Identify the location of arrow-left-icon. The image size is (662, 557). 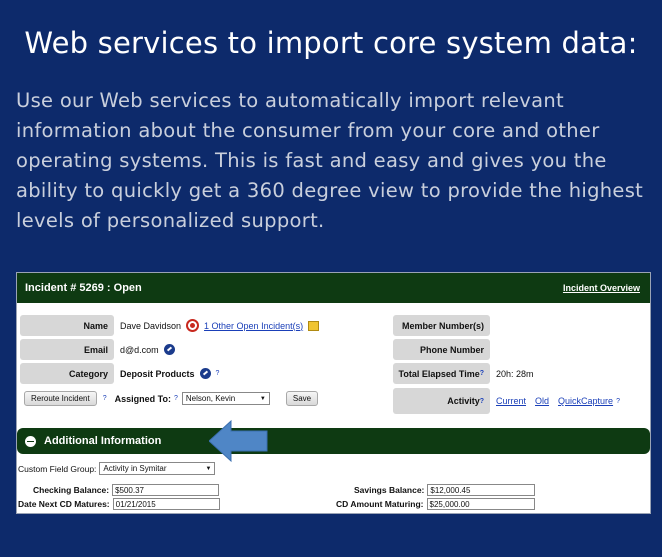
(238, 441).